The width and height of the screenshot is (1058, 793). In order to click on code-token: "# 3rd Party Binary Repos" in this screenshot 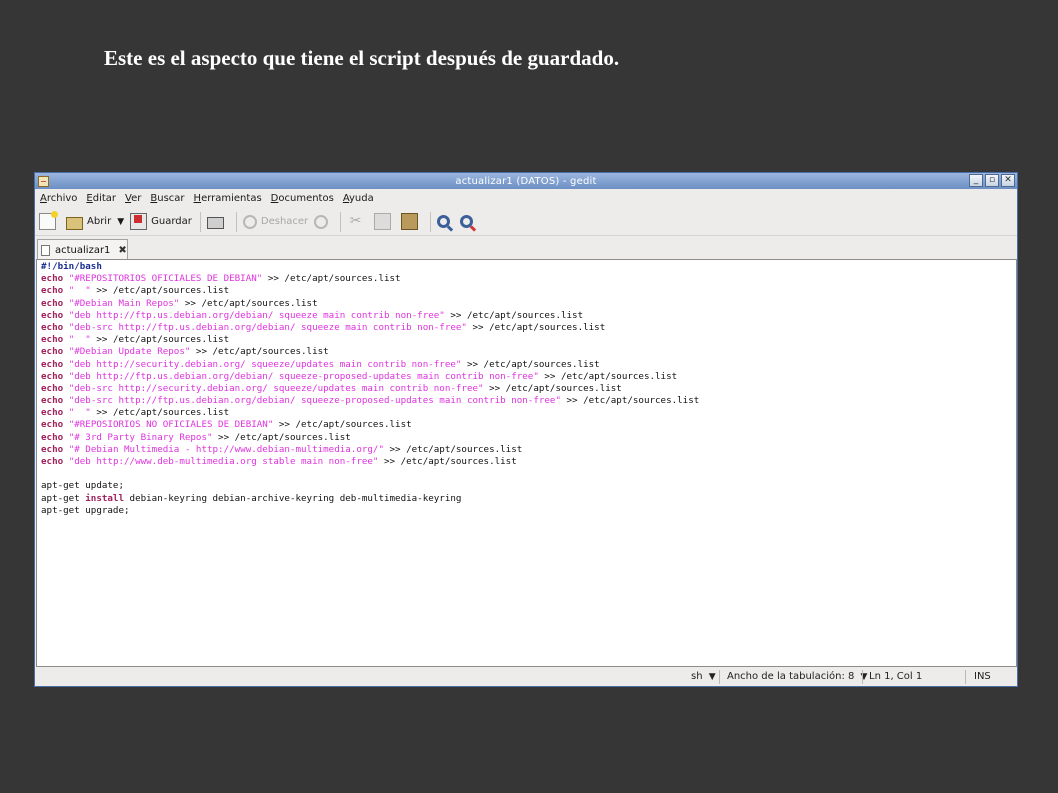, I will do `click(140, 437)`.